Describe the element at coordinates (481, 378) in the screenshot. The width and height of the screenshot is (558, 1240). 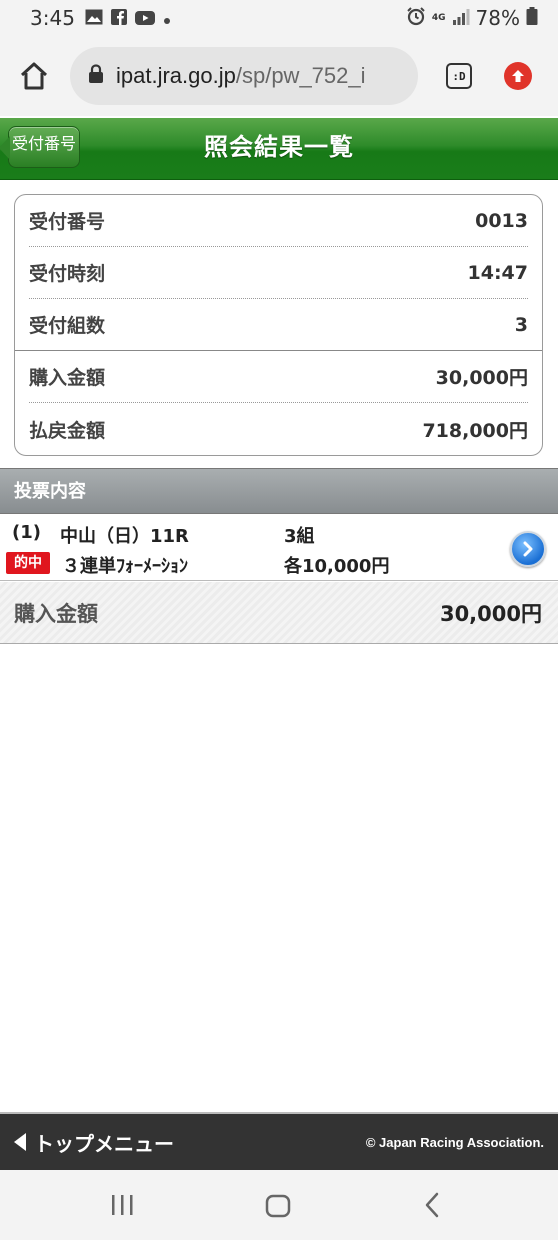
I see `summary-value: 30,000円` at that location.